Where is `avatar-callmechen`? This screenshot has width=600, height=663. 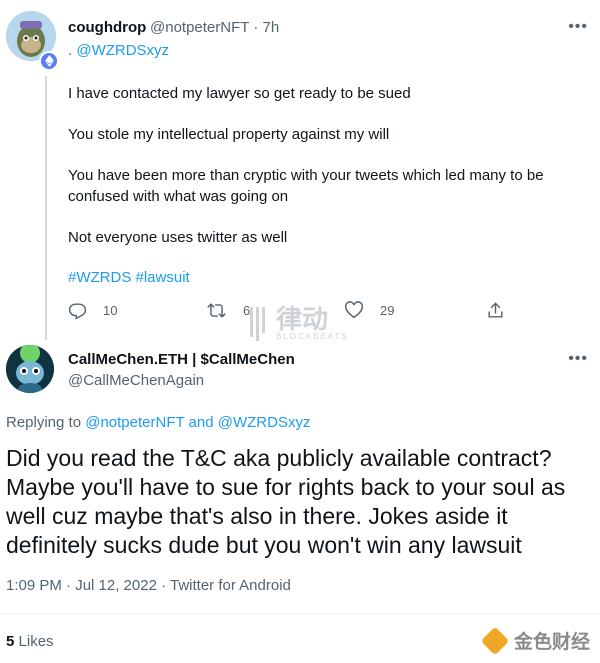 avatar-callmechen is located at coordinates (30, 369).